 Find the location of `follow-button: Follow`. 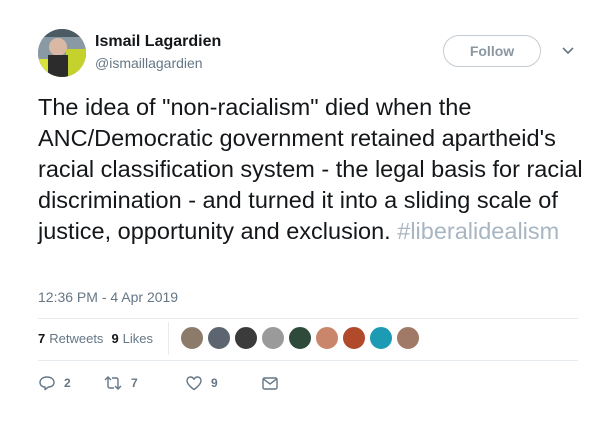

follow-button: Follow is located at coordinates (492, 51).